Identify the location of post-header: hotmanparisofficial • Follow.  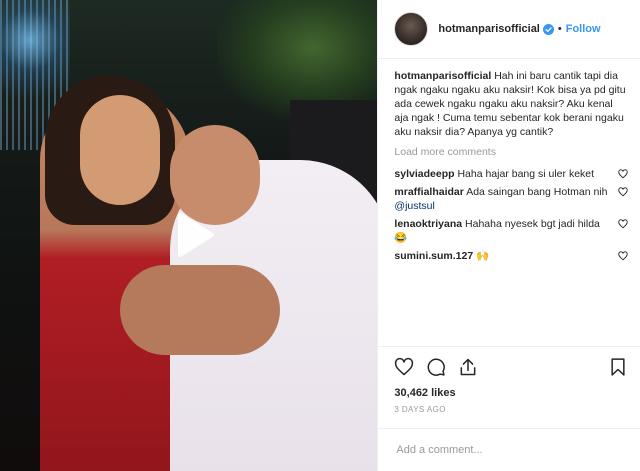
(509, 29).